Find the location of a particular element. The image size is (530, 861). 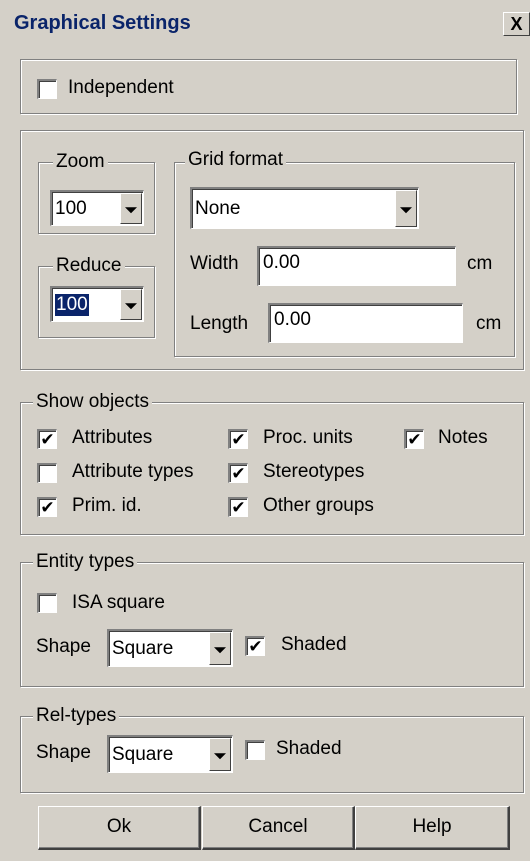

length-input: 0.00 is located at coordinates (365, 323).